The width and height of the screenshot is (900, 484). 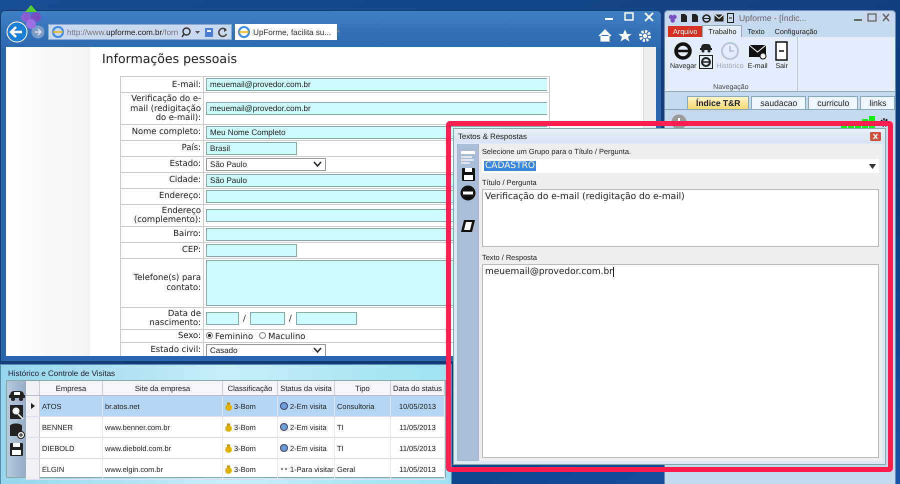 I want to click on field-label: Verificação do e-mail (redigitação do e-mail):, so click(x=165, y=107).